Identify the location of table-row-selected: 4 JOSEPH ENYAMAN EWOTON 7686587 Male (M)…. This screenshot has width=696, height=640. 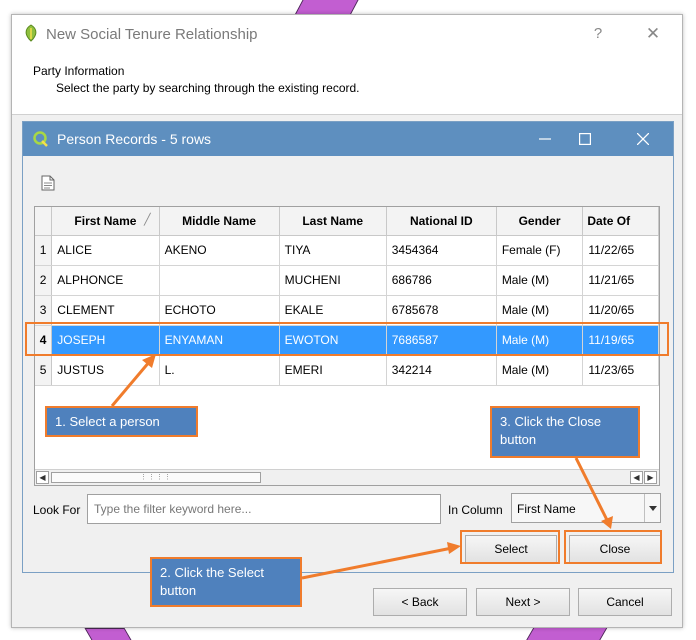
(347, 340).